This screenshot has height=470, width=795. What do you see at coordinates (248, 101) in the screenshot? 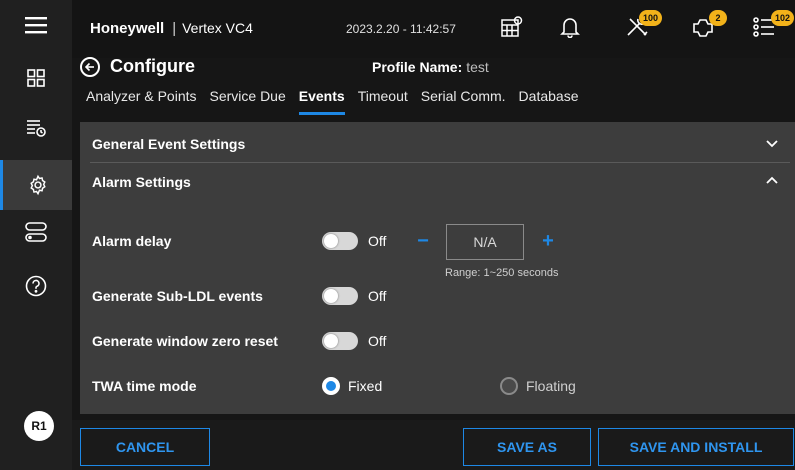
I see `tab-service-due: Service Due` at bounding box center [248, 101].